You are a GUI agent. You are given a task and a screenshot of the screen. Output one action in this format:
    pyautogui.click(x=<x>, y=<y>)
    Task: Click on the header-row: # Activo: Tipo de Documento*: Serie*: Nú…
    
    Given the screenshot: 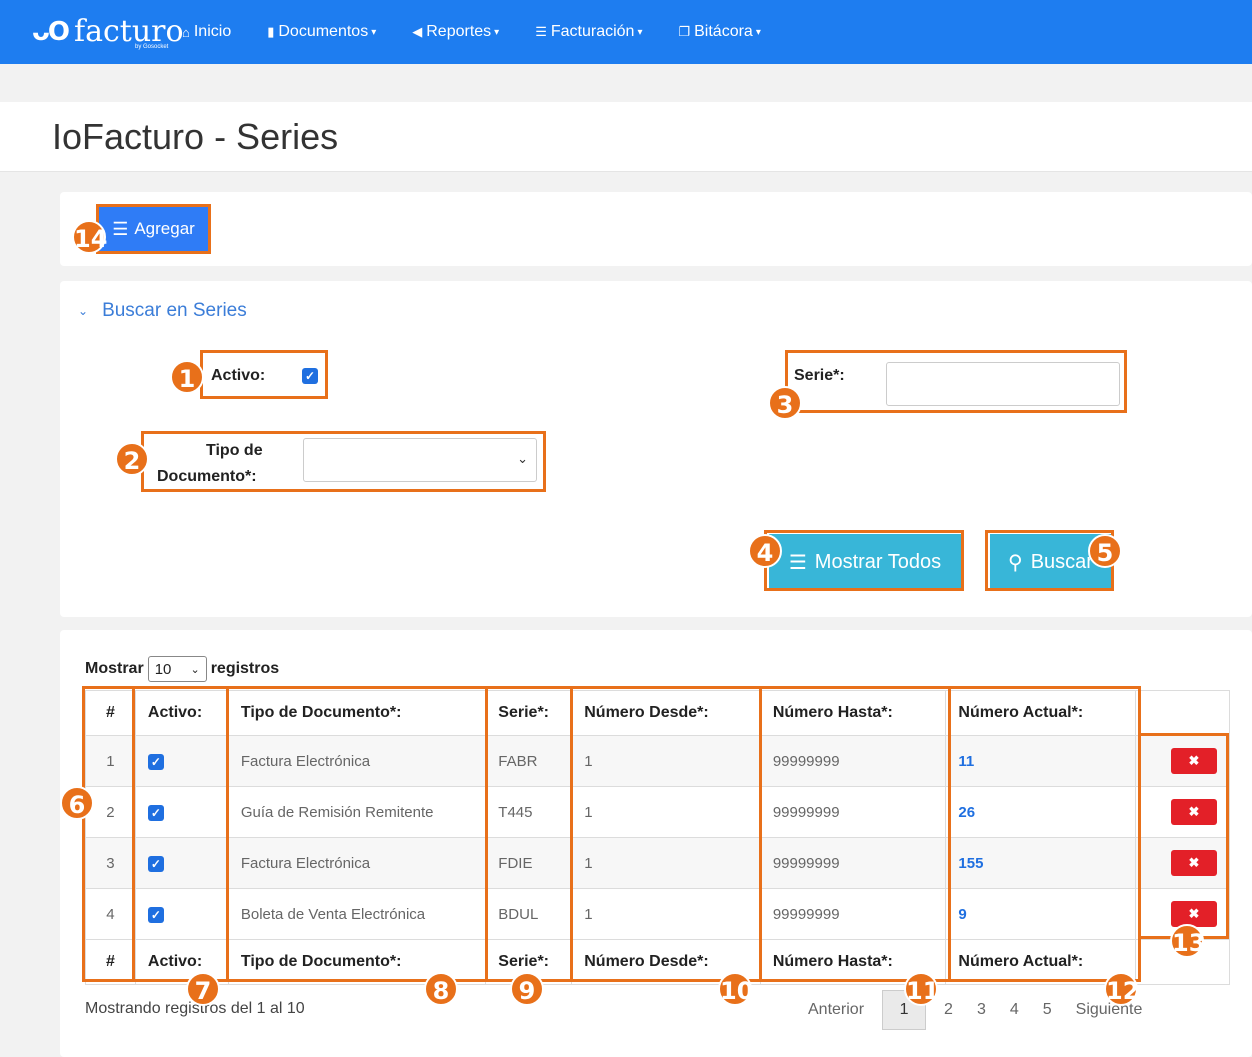 What is the action you would take?
    pyautogui.click(x=658, y=713)
    